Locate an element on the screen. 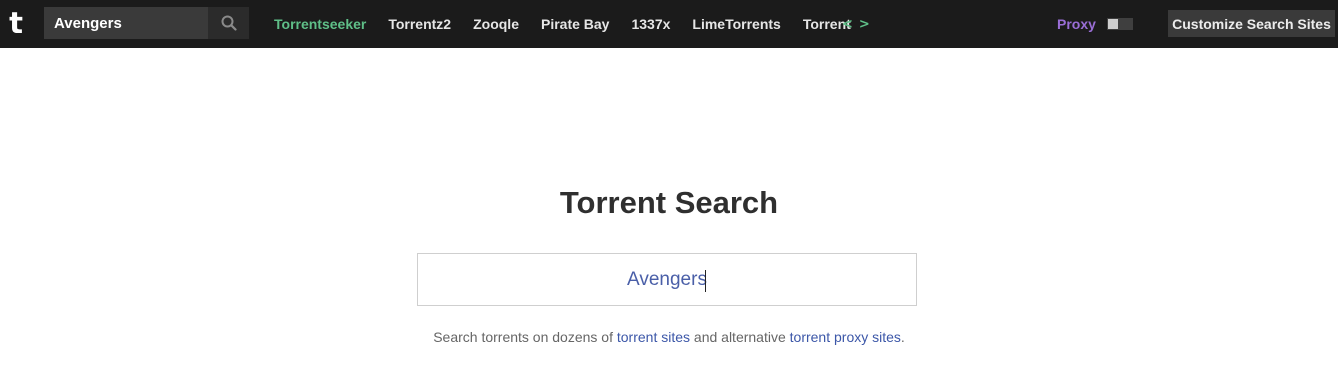 Image resolution: width=1338 pixels, height=374 pixels. torrent-sites-link: torrent sites is located at coordinates (653, 337).